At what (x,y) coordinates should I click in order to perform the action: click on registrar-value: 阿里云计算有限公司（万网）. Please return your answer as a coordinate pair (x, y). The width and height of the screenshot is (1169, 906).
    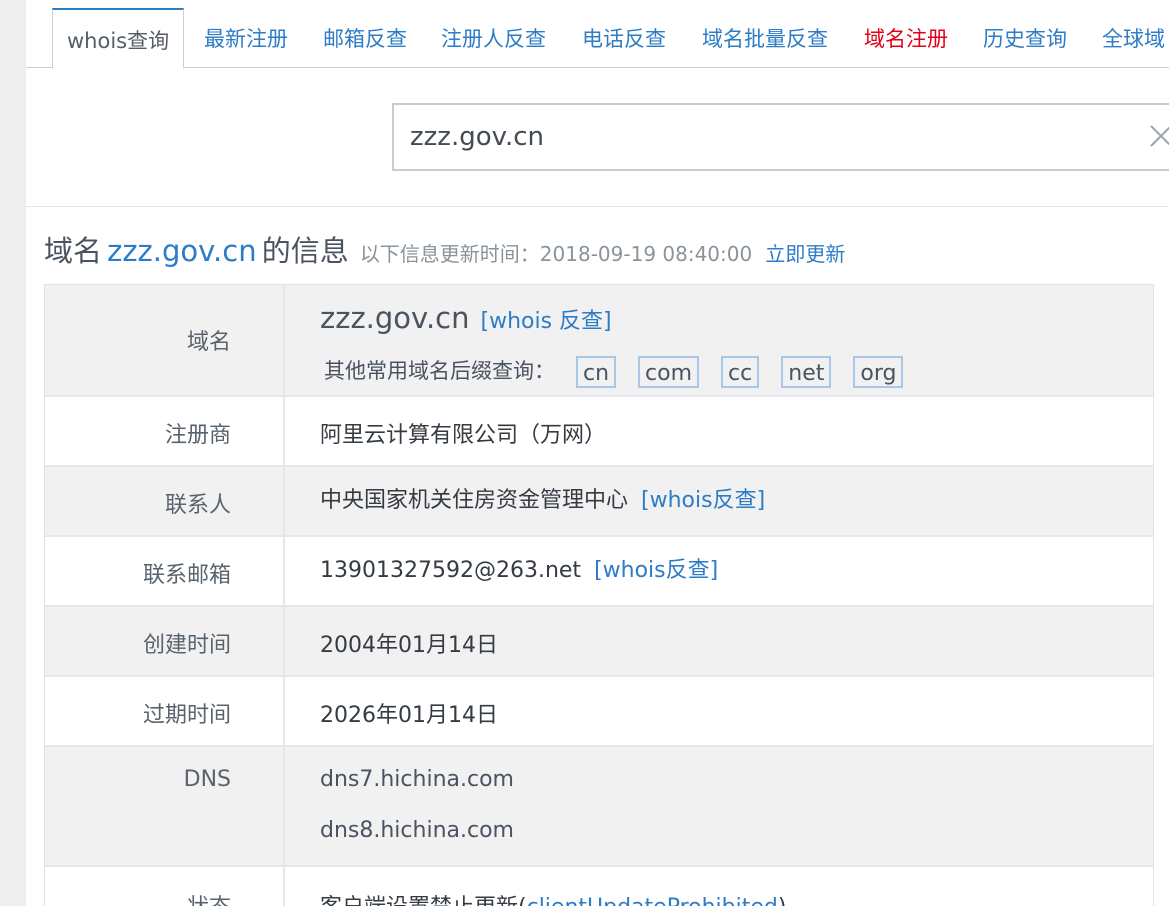
    Looking at the image, I should click on (463, 435).